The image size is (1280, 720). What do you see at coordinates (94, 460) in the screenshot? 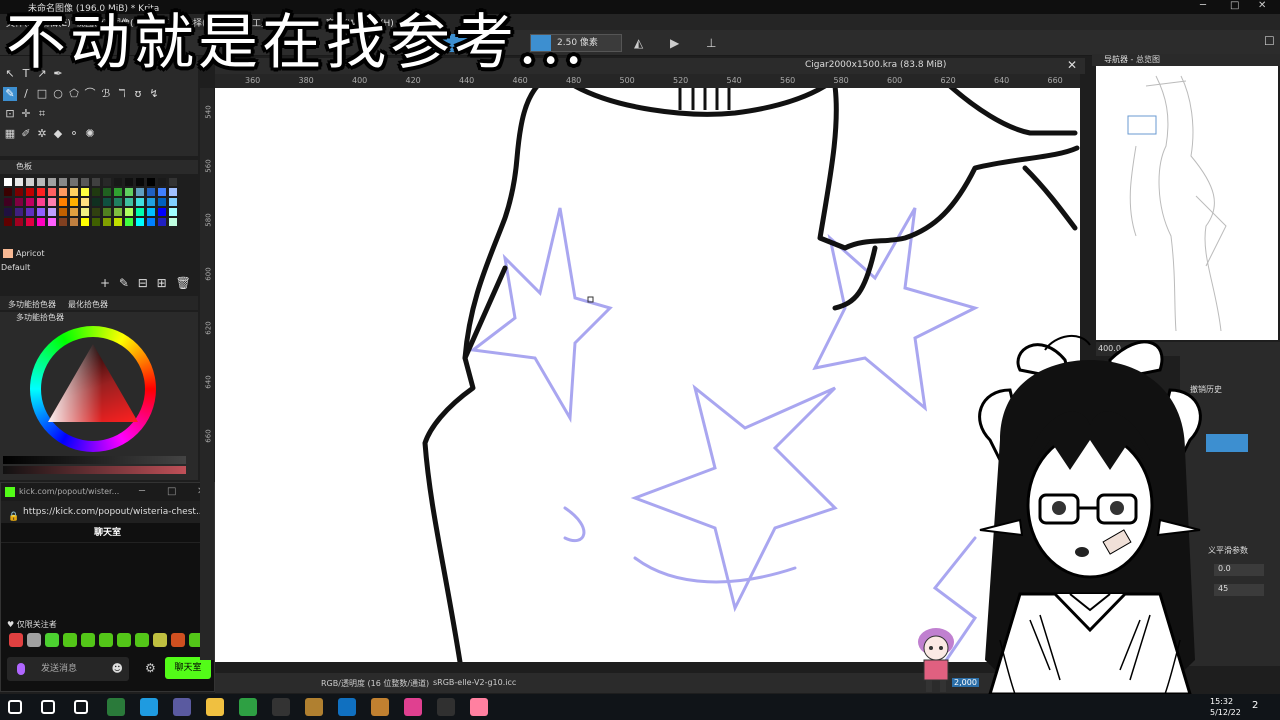
I see `value-slider` at bounding box center [94, 460].